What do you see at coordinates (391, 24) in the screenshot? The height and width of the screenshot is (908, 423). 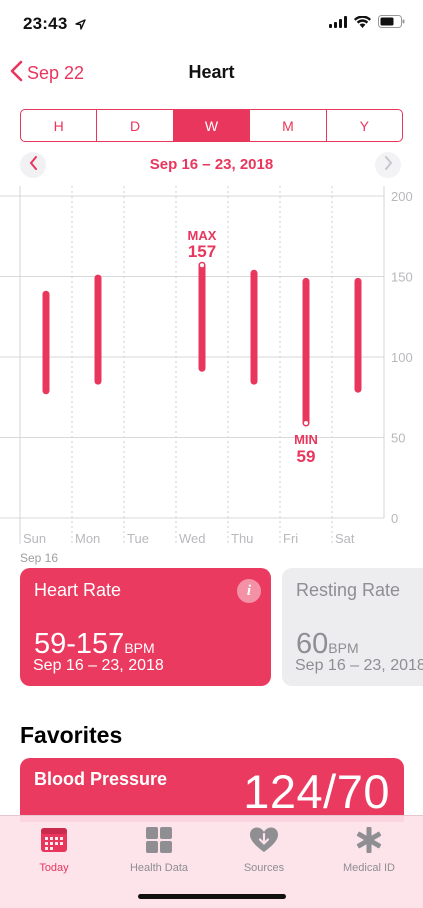 I see `battery-icon` at bounding box center [391, 24].